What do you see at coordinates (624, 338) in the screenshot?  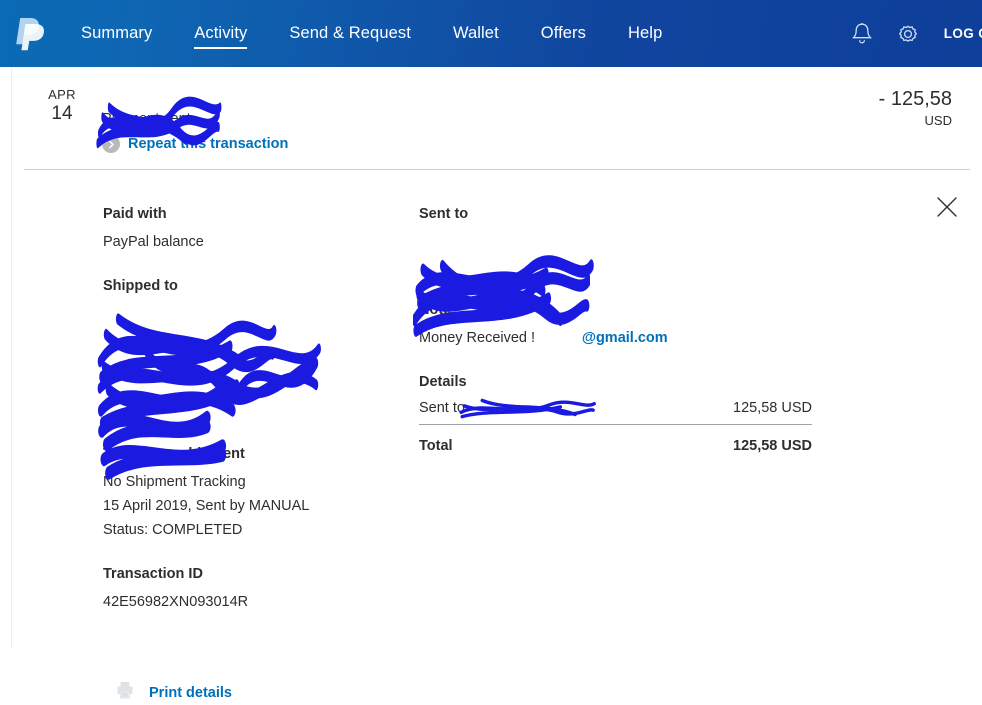 I see `email-domain: @gmail.com` at bounding box center [624, 338].